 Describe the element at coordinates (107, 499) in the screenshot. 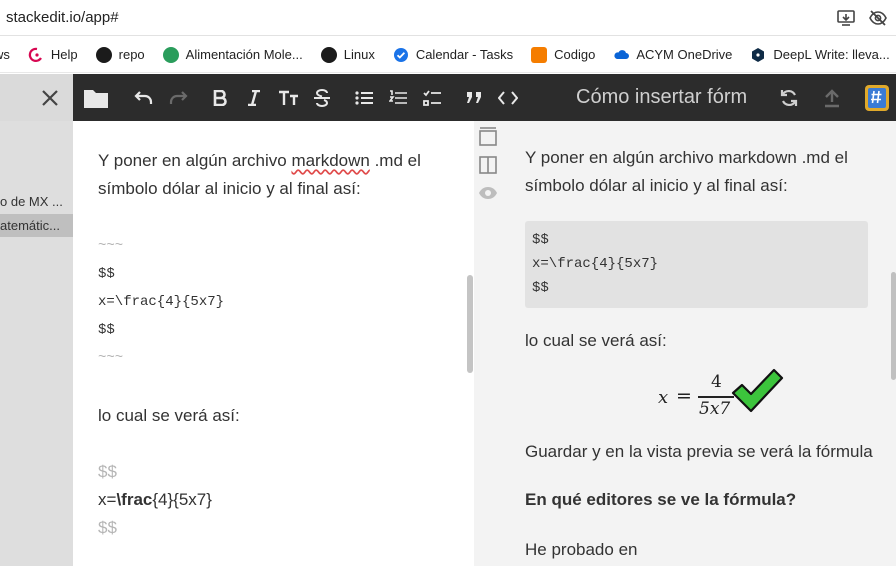

I see `text-run: x=` at that location.